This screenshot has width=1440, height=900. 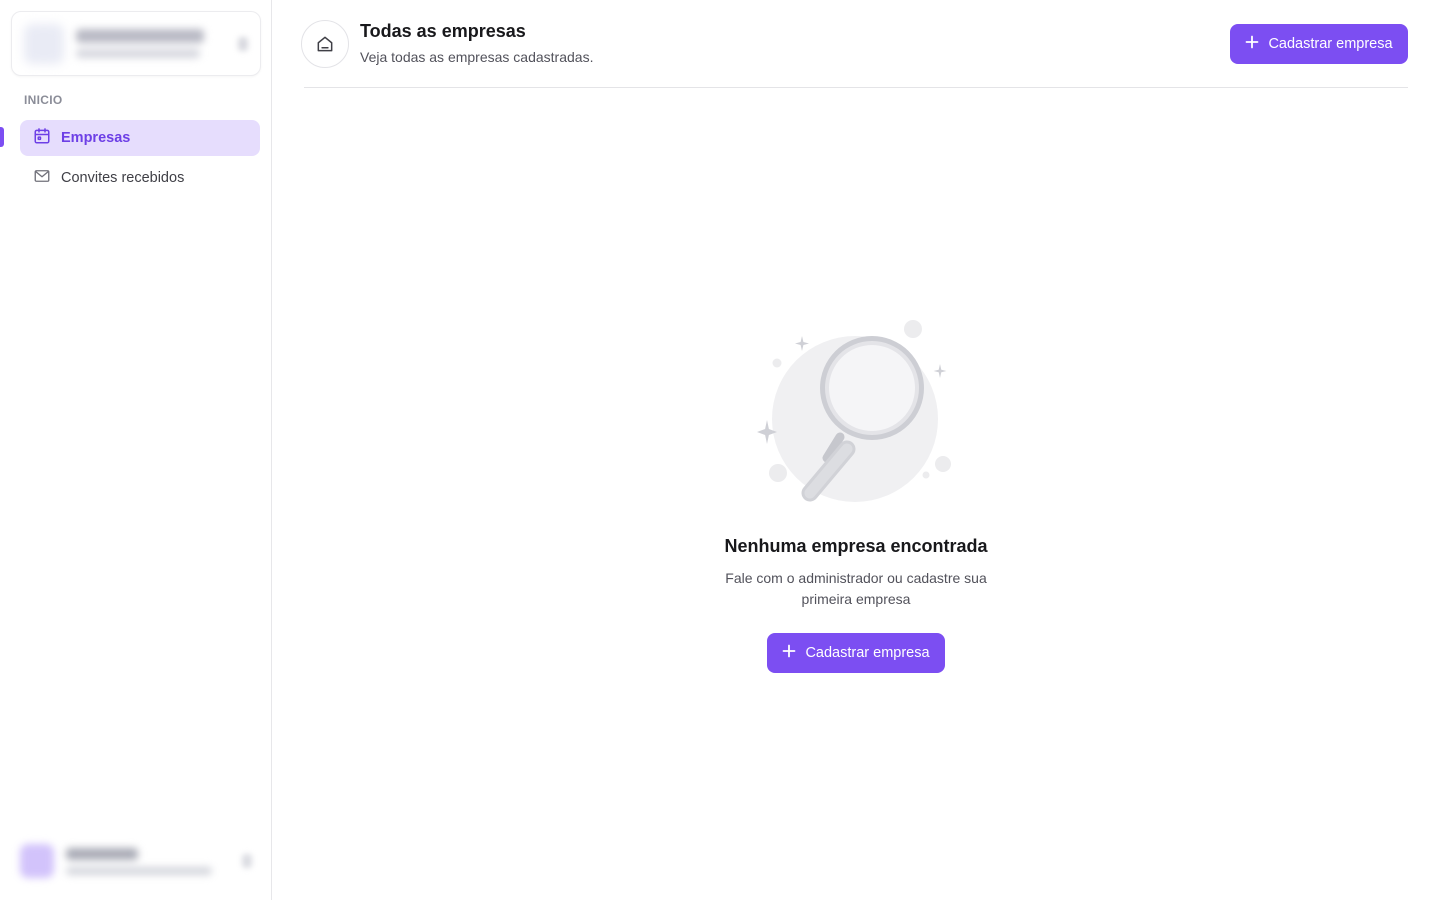 What do you see at coordinates (856, 412) in the screenshot?
I see `magnifying-glass-icon` at bounding box center [856, 412].